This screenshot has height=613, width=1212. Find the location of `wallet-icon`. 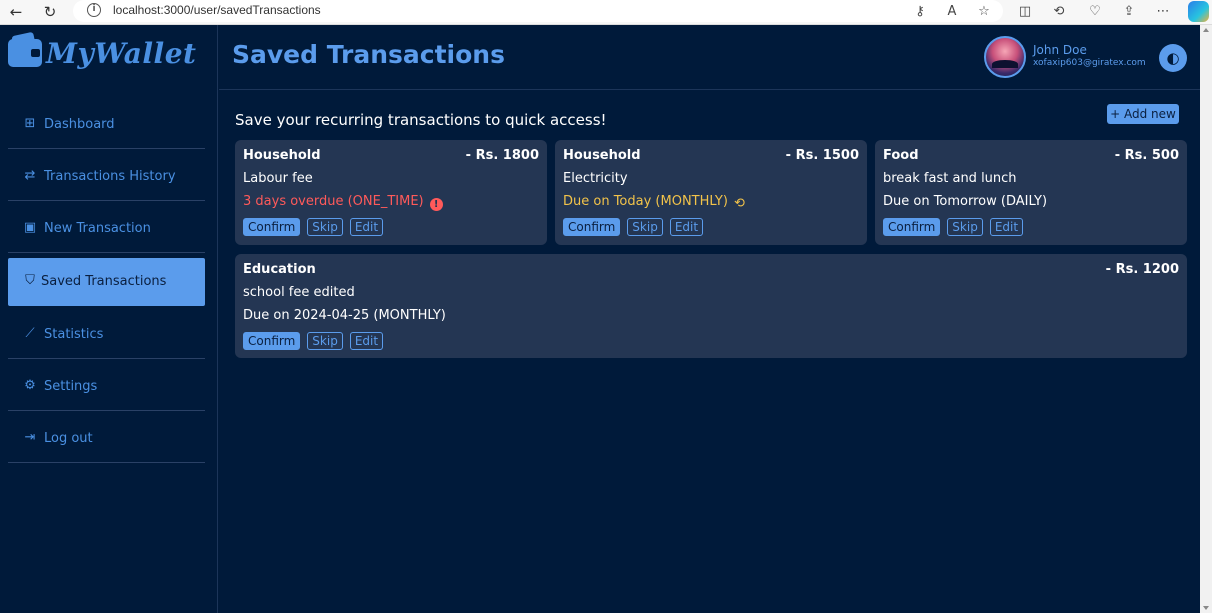

wallet-icon is located at coordinates (25, 53).